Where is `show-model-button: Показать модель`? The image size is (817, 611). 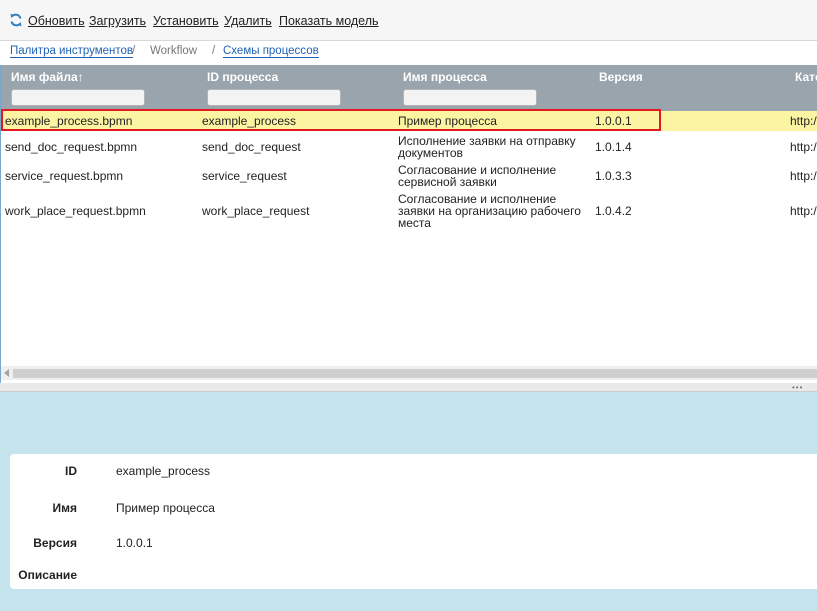
show-model-button: Показать модель is located at coordinates (329, 21).